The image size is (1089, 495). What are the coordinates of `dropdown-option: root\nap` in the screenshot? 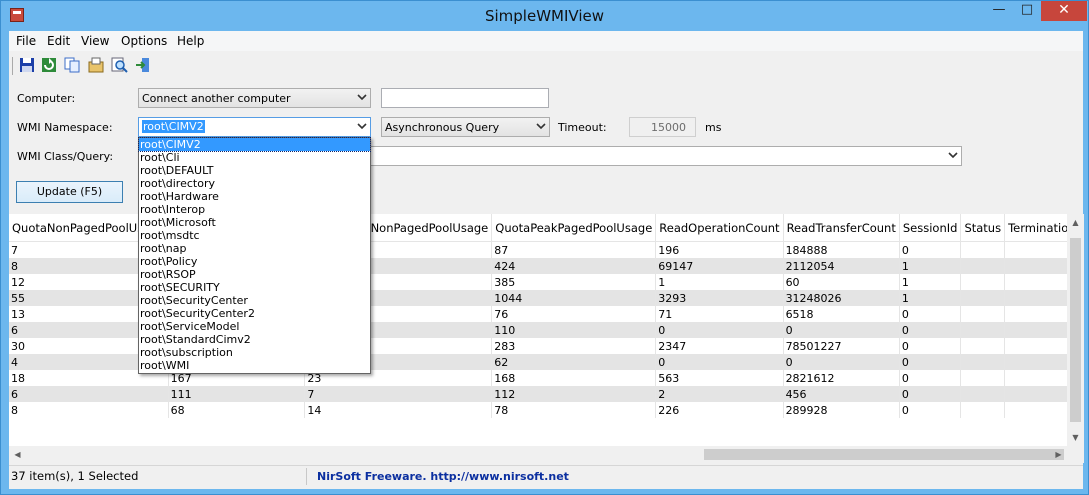 It's located at (254, 248).